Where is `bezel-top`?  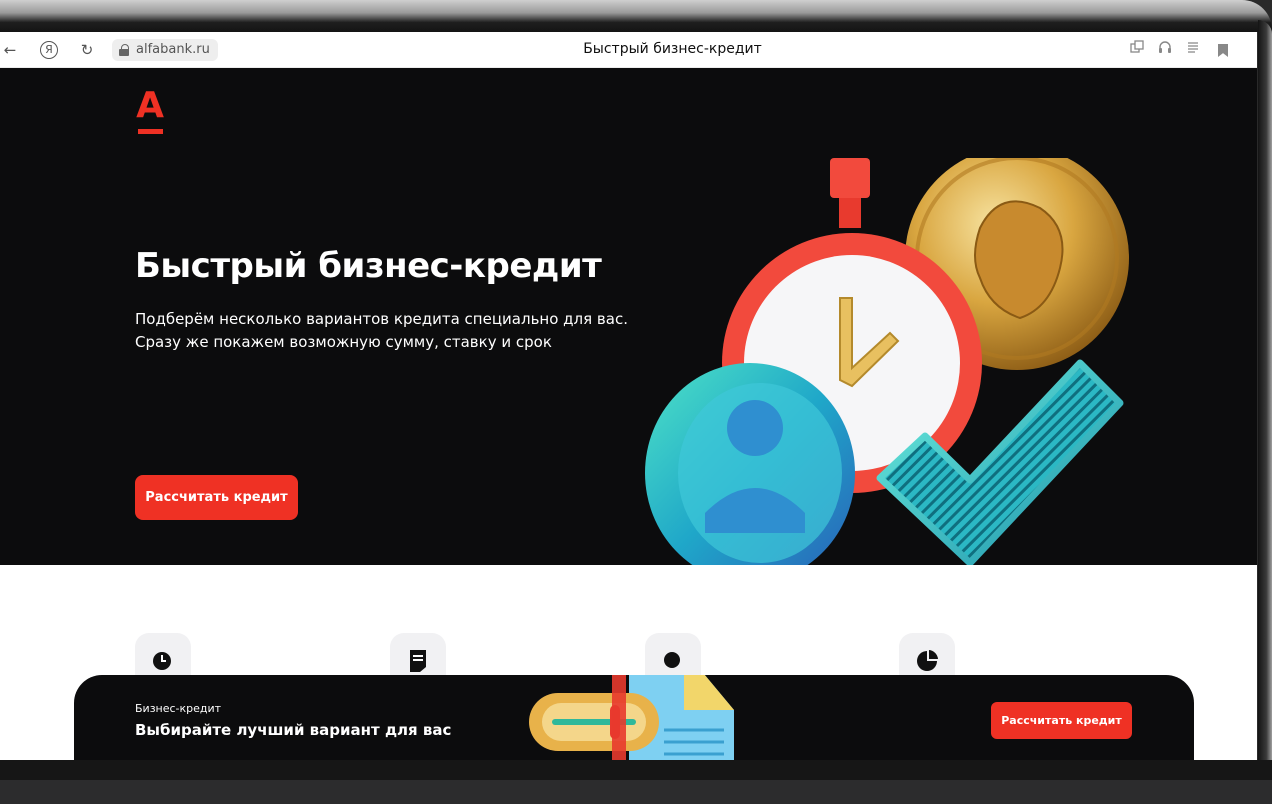
bezel-top is located at coordinates (636, 16).